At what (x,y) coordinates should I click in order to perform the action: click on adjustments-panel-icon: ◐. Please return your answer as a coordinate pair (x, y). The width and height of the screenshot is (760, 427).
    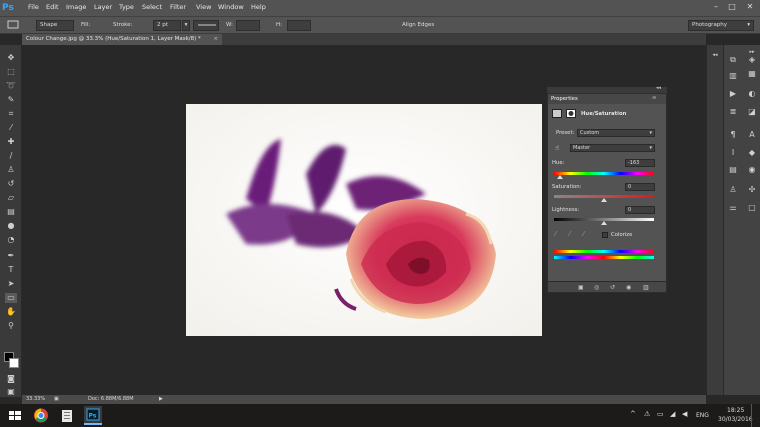
    Looking at the image, I should click on (752, 94).